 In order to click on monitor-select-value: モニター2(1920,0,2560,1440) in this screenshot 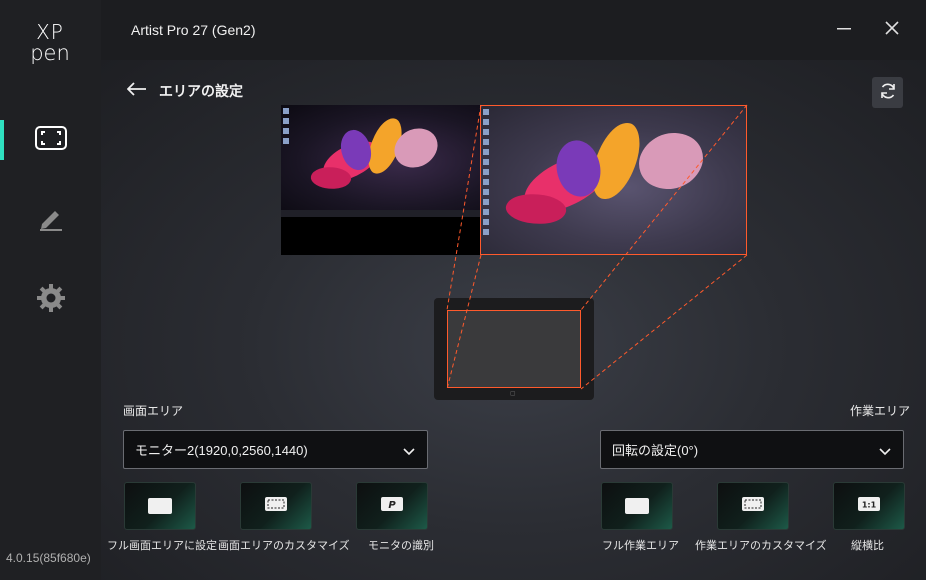, I will do `click(221, 450)`.